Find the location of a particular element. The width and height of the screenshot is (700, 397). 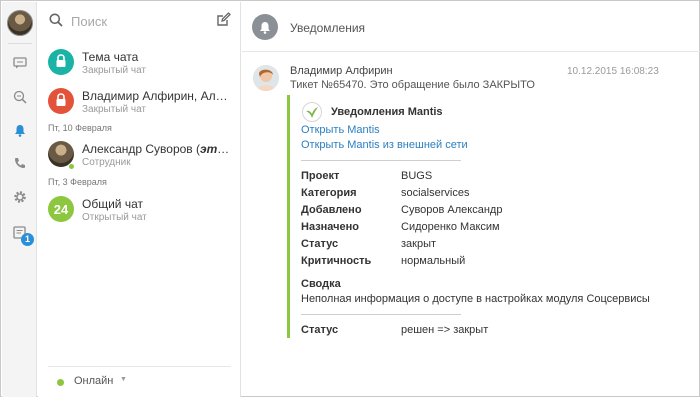

chat-icon is located at coordinates (20, 63).